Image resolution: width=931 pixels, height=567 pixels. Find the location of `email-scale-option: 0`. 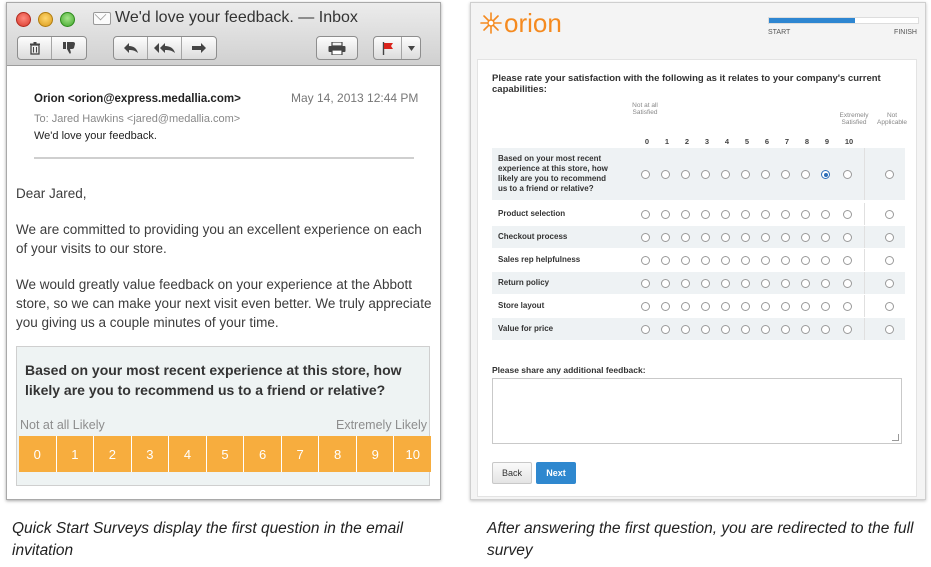

email-scale-option: 0 is located at coordinates (38, 454).